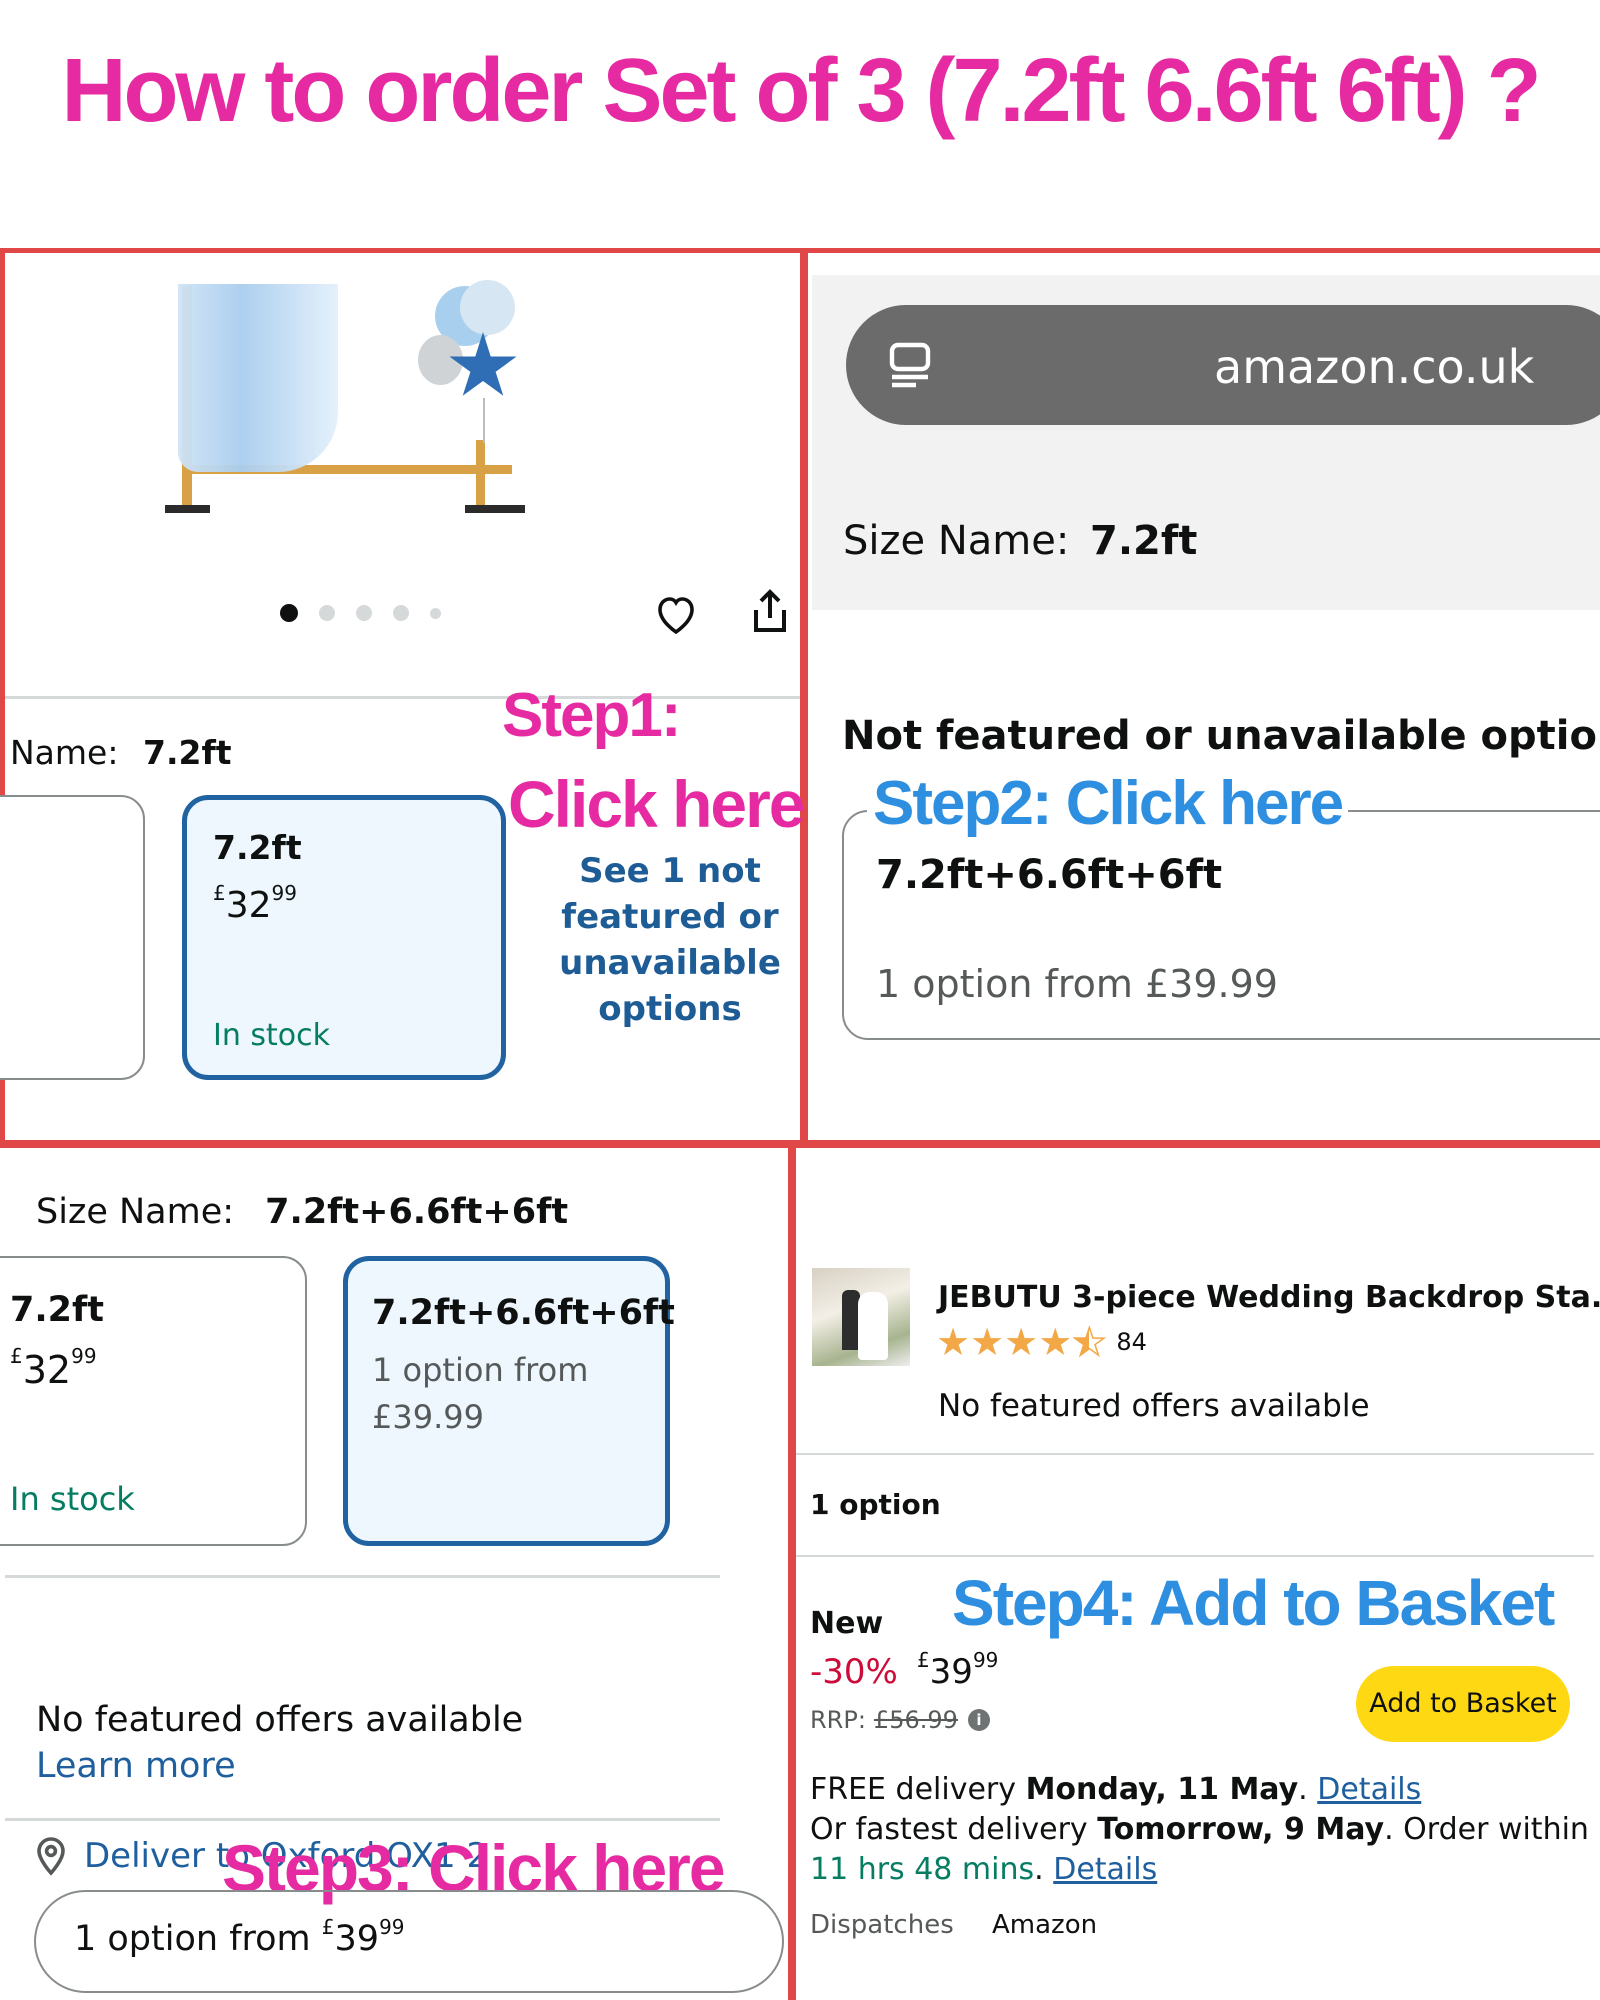  Describe the element at coordinates (1077, 984) in the screenshot. I see `option-price: 1 option from £39.99` at that location.